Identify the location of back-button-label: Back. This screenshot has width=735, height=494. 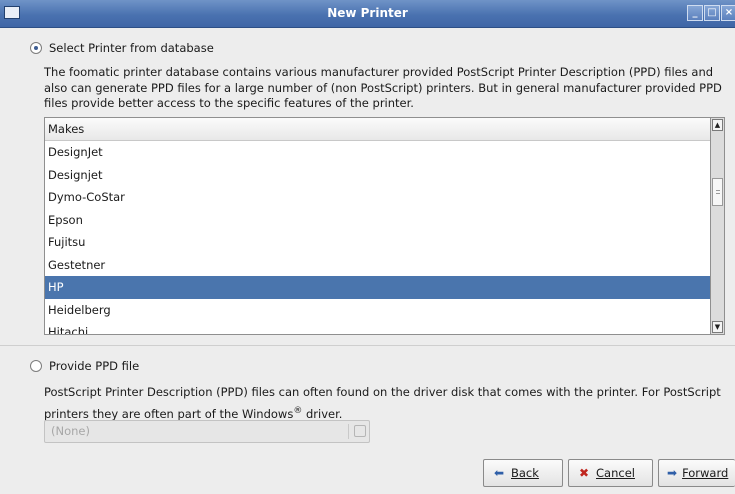
(525, 473).